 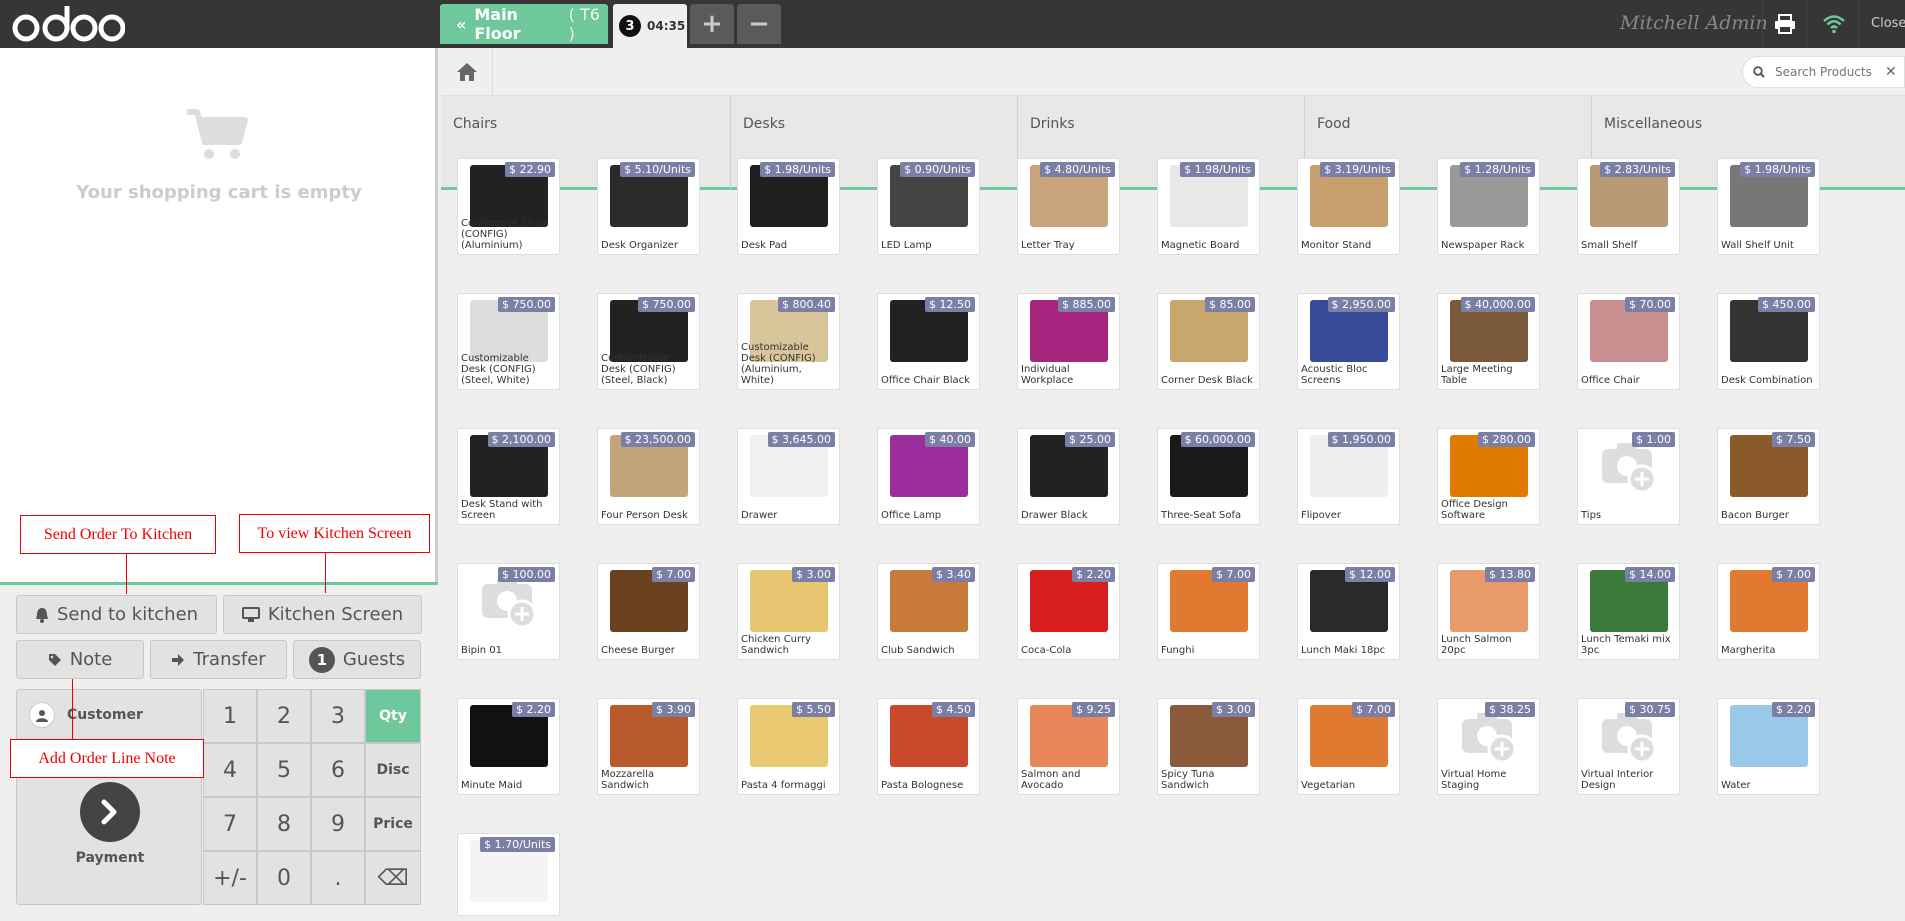 What do you see at coordinates (673, 574) in the screenshot?
I see `product-price: $ 7.00` at bounding box center [673, 574].